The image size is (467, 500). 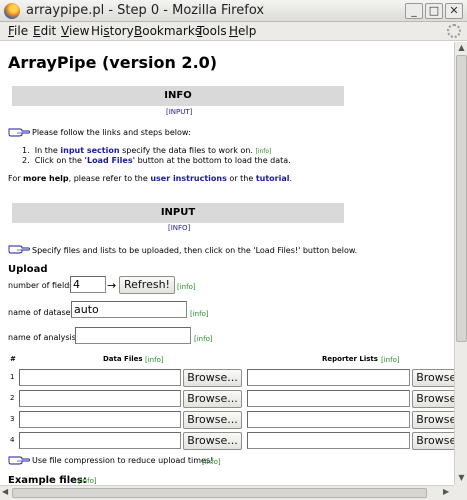 What do you see at coordinates (178, 96) in the screenshot?
I see `info-section-header: INFO` at bounding box center [178, 96].